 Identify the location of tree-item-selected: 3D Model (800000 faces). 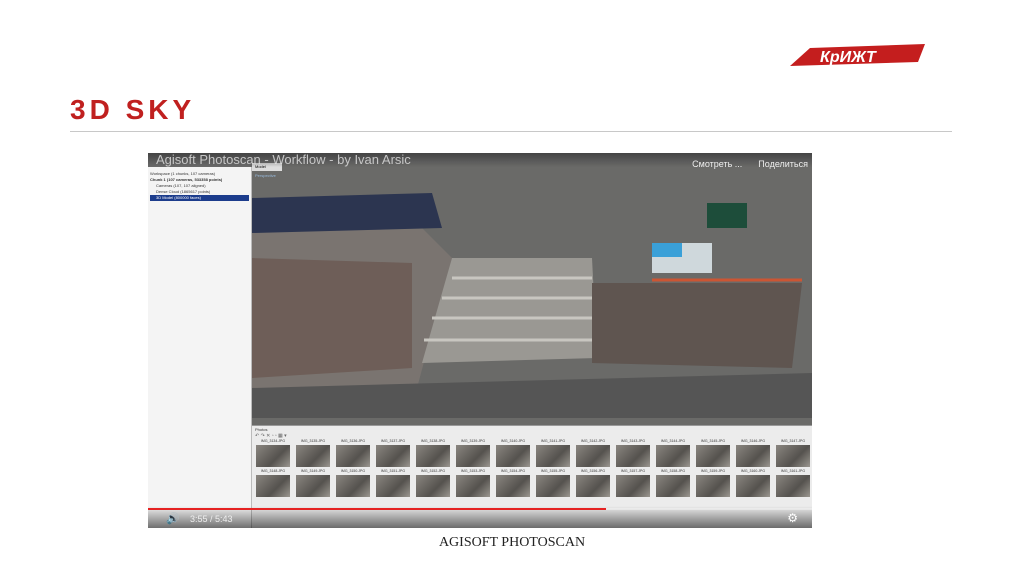
(199, 198).